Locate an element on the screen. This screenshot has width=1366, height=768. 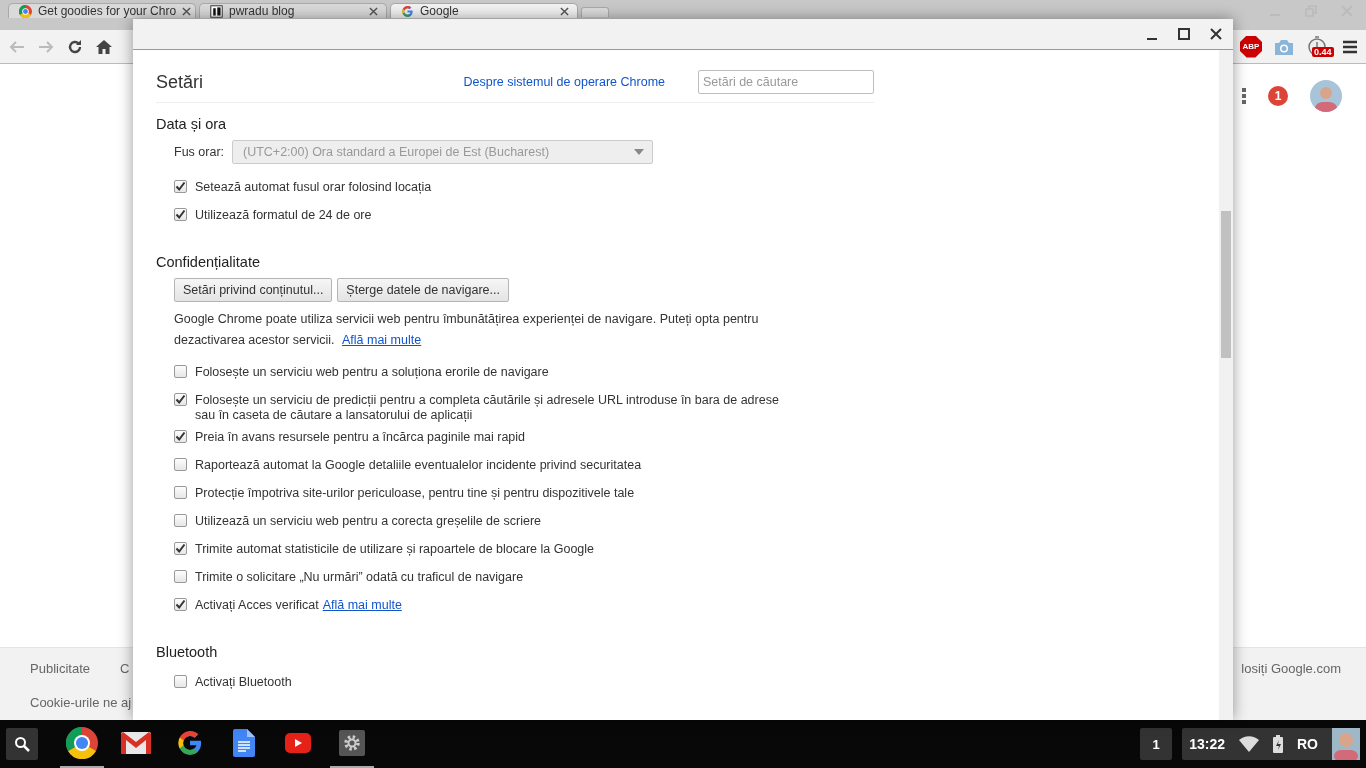
checkbox-label: Raportează automat la Google detaliile eventualelor incidente privind securitatea is located at coordinates (418, 465).